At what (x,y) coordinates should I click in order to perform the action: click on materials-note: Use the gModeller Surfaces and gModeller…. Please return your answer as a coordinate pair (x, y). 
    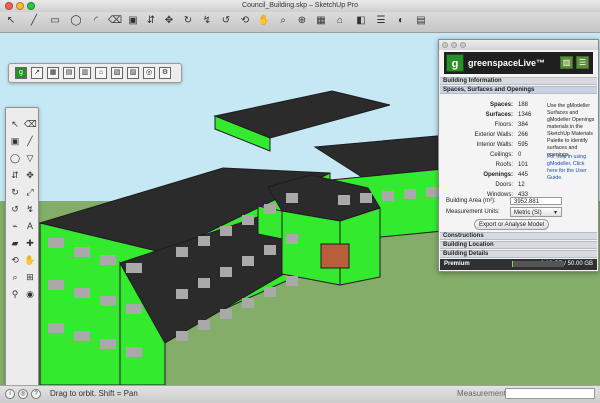
    Looking at the image, I should click on (571, 130).